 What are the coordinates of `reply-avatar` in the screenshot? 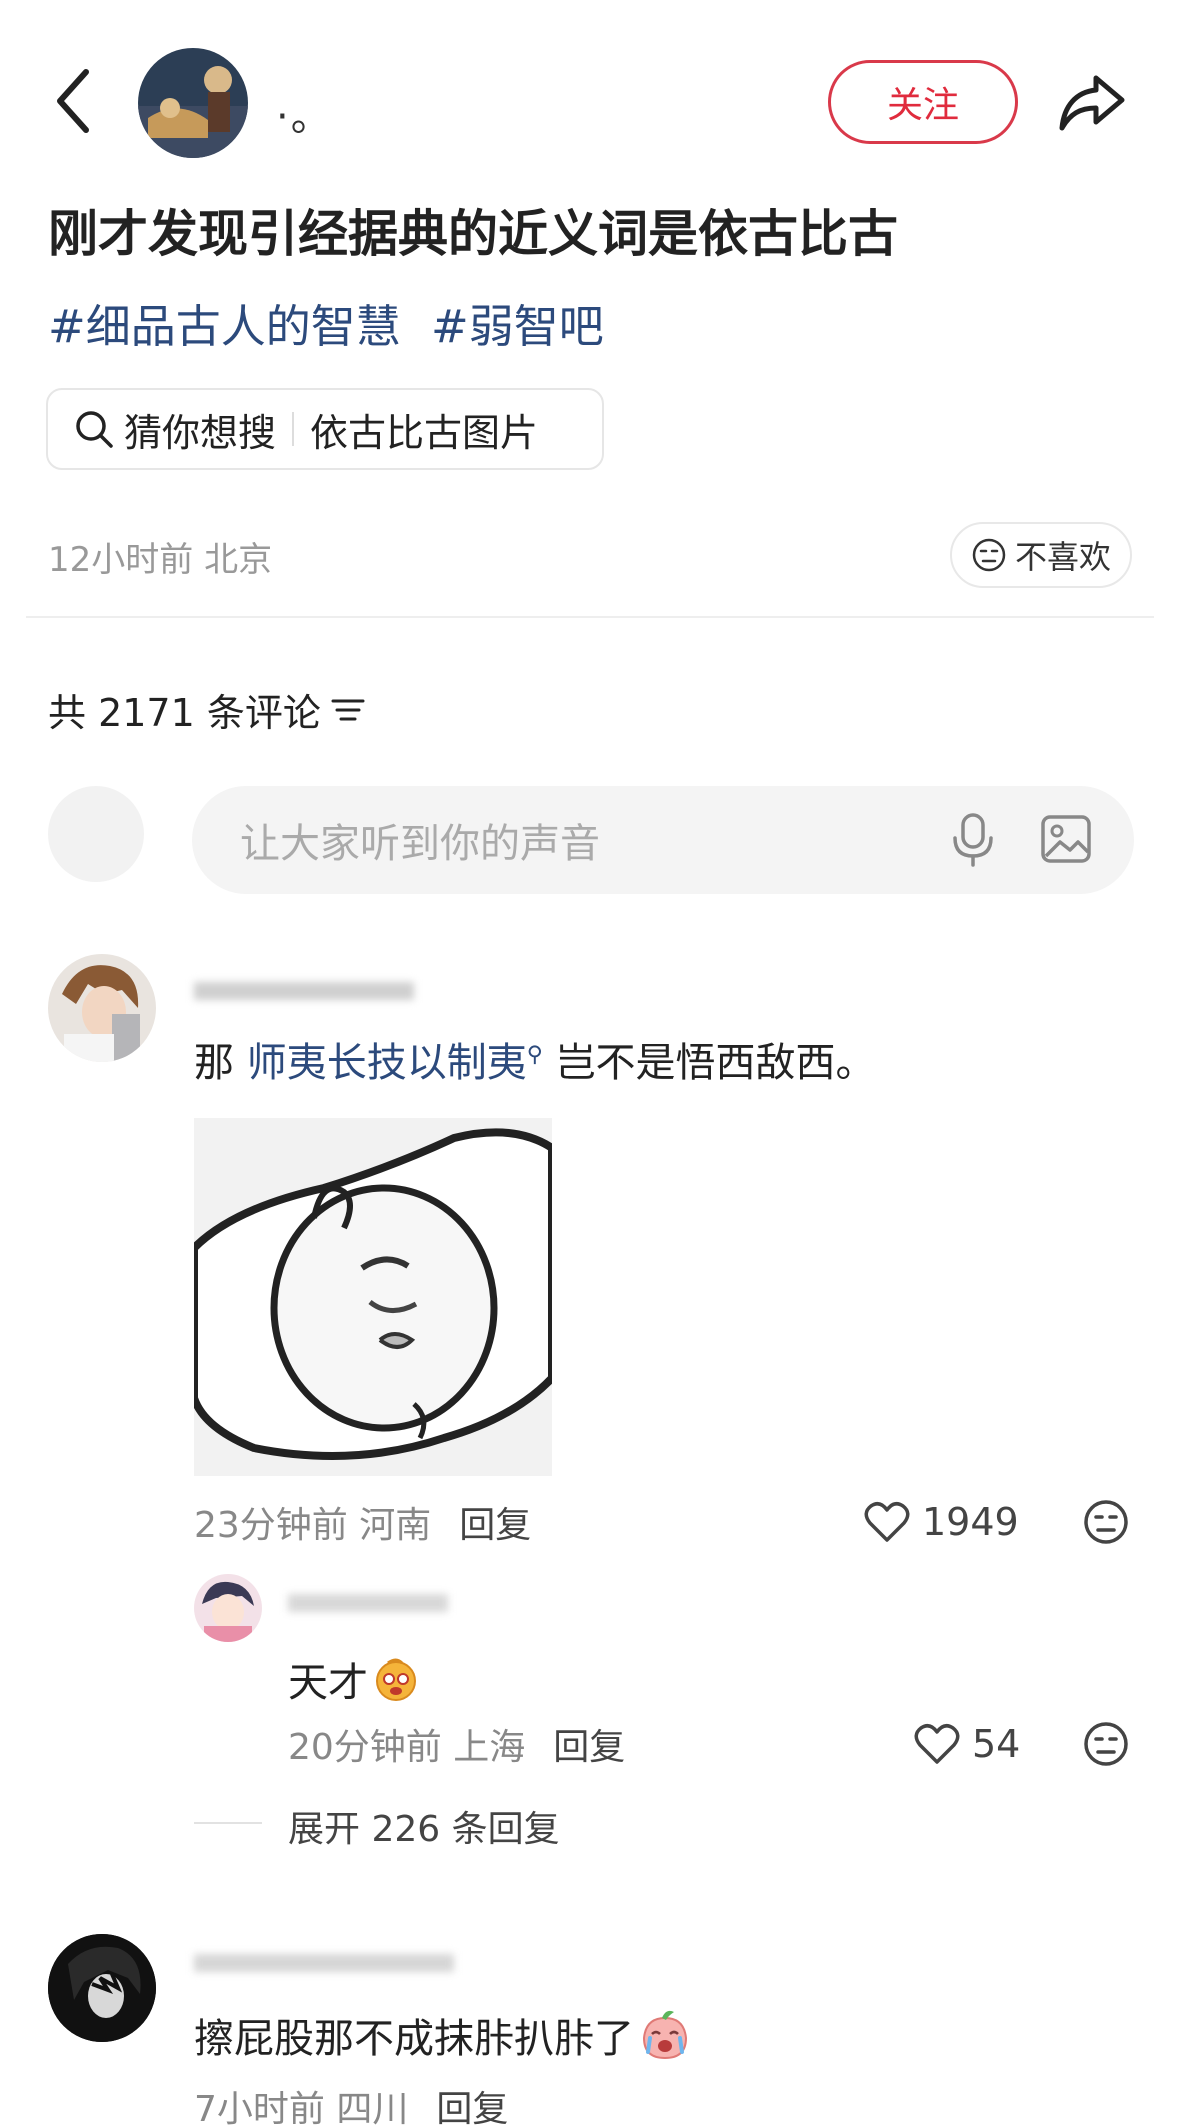 It's located at (228, 1608).